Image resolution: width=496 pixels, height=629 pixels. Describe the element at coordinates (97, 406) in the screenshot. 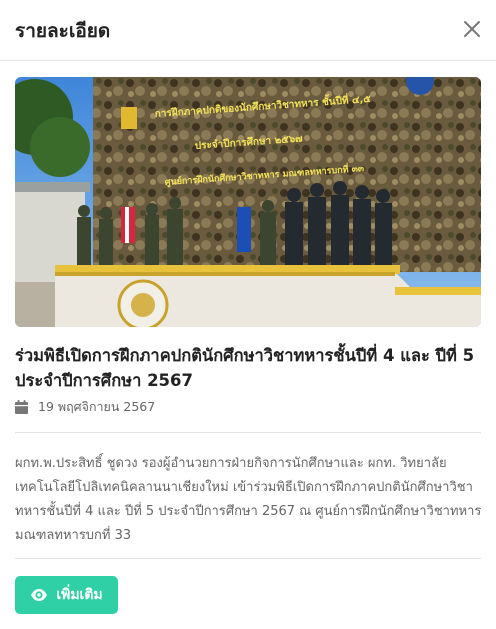

I see `news-date: 19 พฤศจิกายน 2567` at that location.